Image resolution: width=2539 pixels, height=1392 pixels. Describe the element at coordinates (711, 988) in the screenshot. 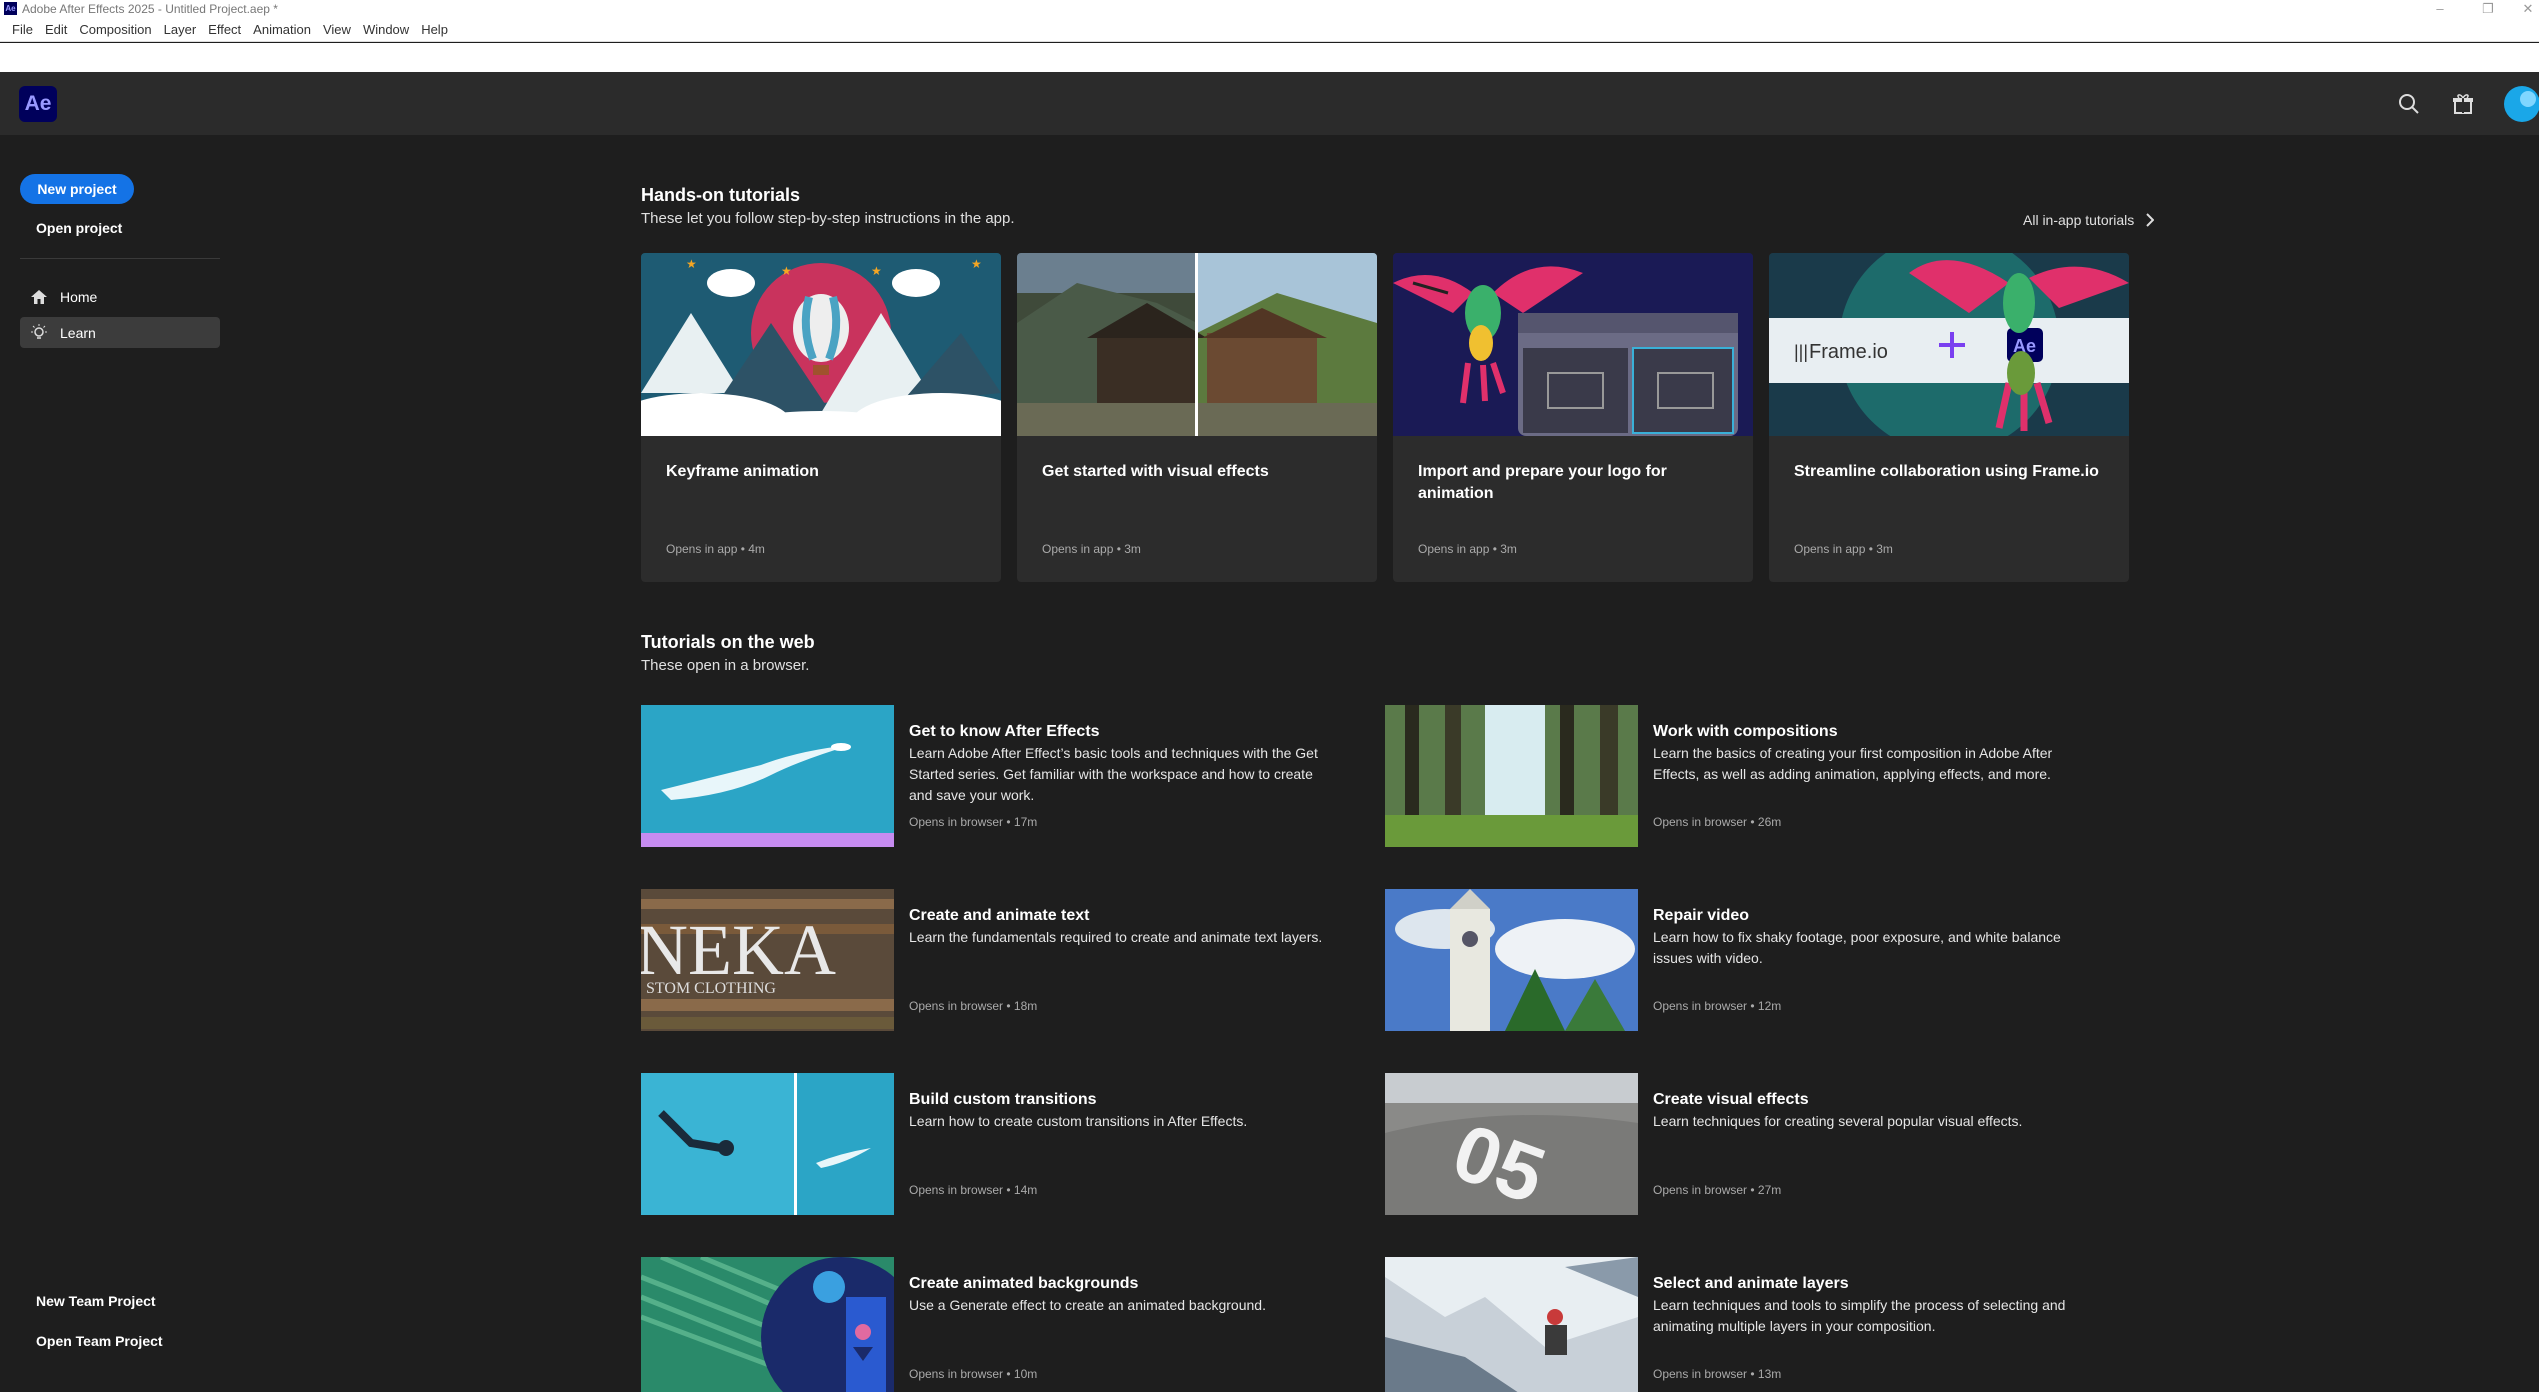

I see `thumb-subtext: STOM CLOTHING` at that location.